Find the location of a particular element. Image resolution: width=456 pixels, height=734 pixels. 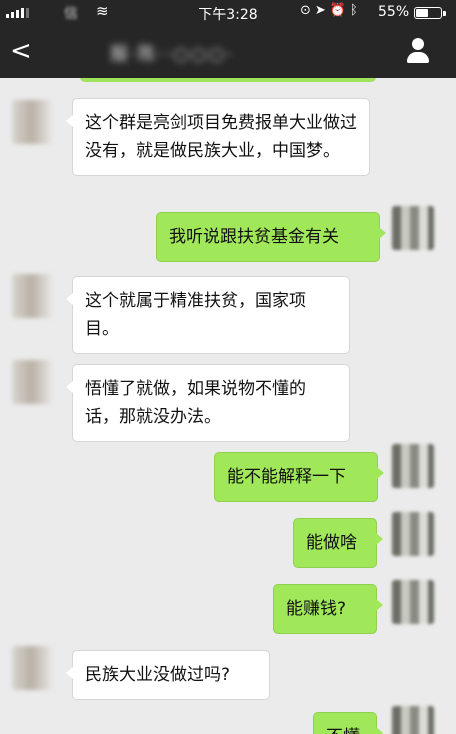

location-arrow-icon: ➤ is located at coordinates (322, 10).